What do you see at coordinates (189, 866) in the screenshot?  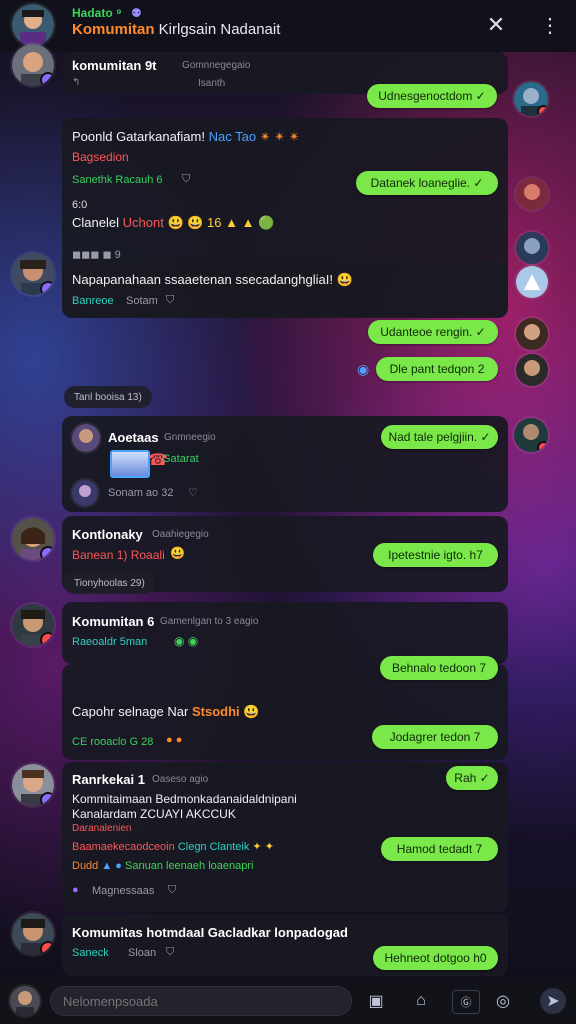 I see `green-tag: Sanuan leenaeh loaenapri` at bounding box center [189, 866].